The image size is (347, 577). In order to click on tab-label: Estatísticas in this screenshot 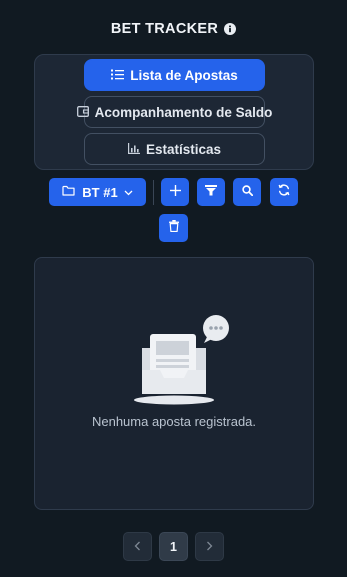, I will do `click(183, 149)`.